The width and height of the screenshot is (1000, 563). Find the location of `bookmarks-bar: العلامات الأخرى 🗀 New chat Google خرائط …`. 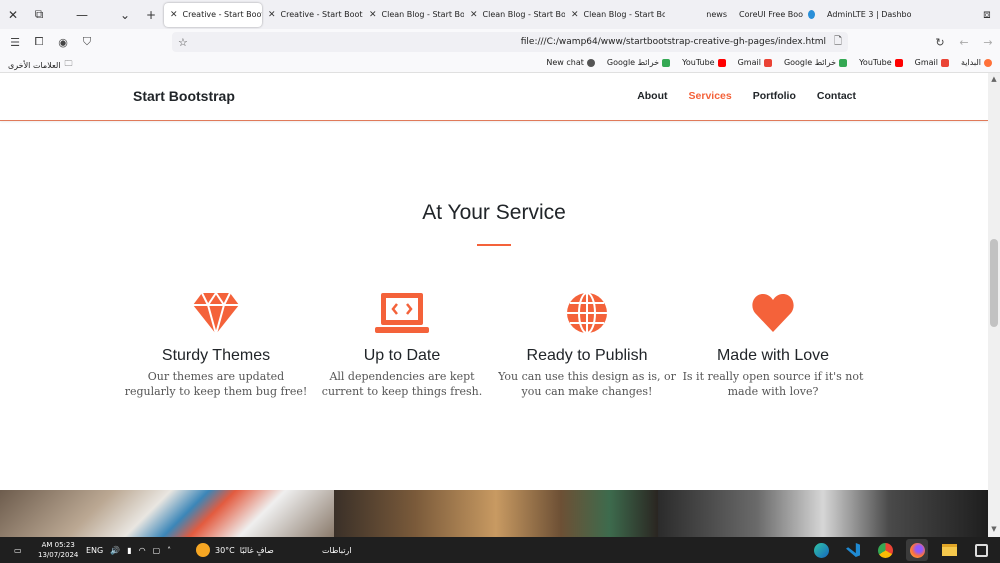

bookmarks-bar: العلامات الأخرى 🗀 New chat Google خرائط … is located at coordinates (500, 64).